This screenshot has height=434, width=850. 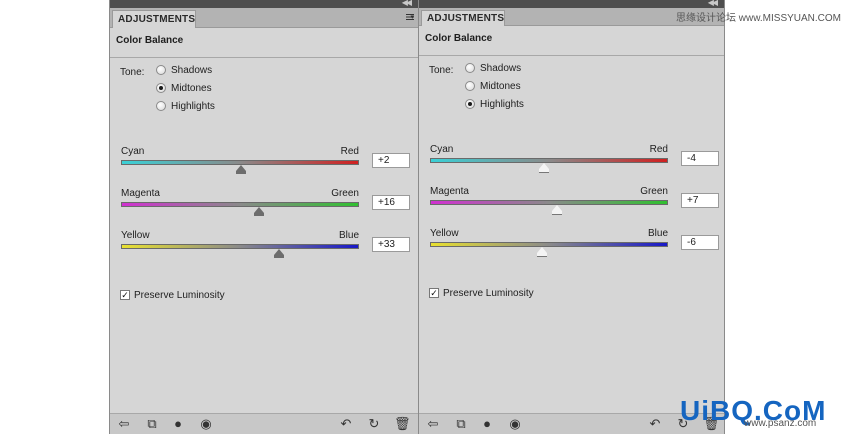 What do you see at coordinates (700, 242) in the screenshot?
I see `value-field-yellow-blue: -6` at bounding box center [700, 242].